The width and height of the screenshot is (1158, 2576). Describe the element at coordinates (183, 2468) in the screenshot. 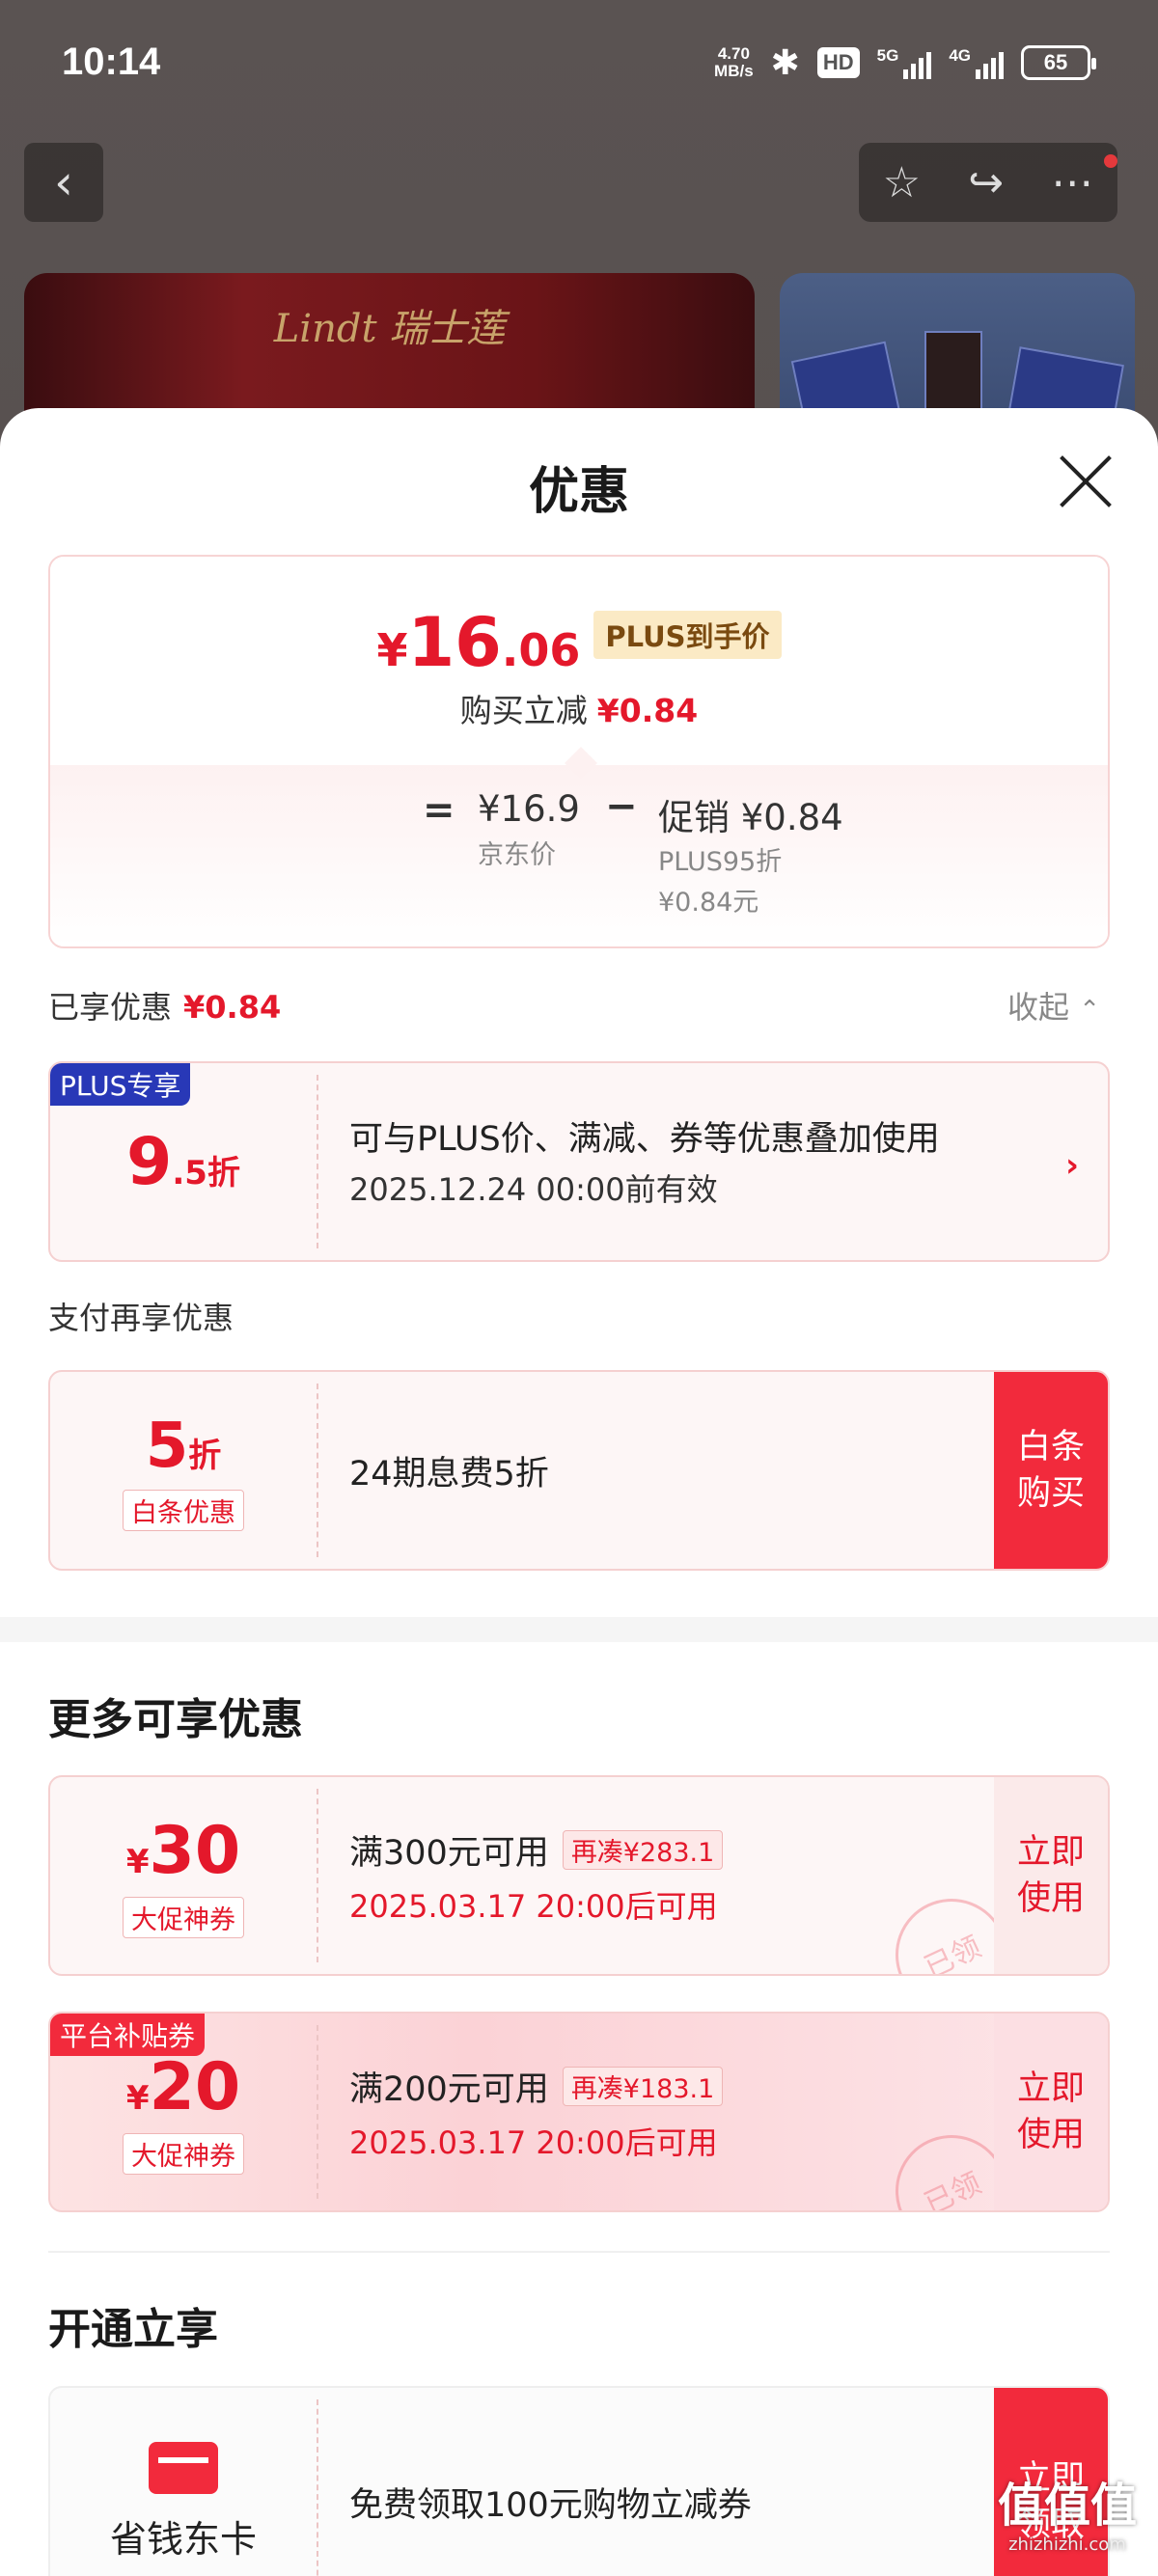

I see `card-icon` at that location.